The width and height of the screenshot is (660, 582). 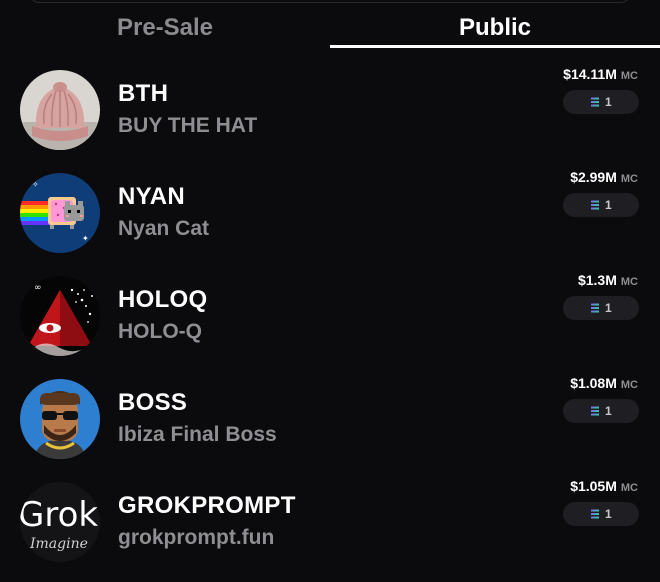 I want to click on active-tab-indicator, so click(x=495, y=46).